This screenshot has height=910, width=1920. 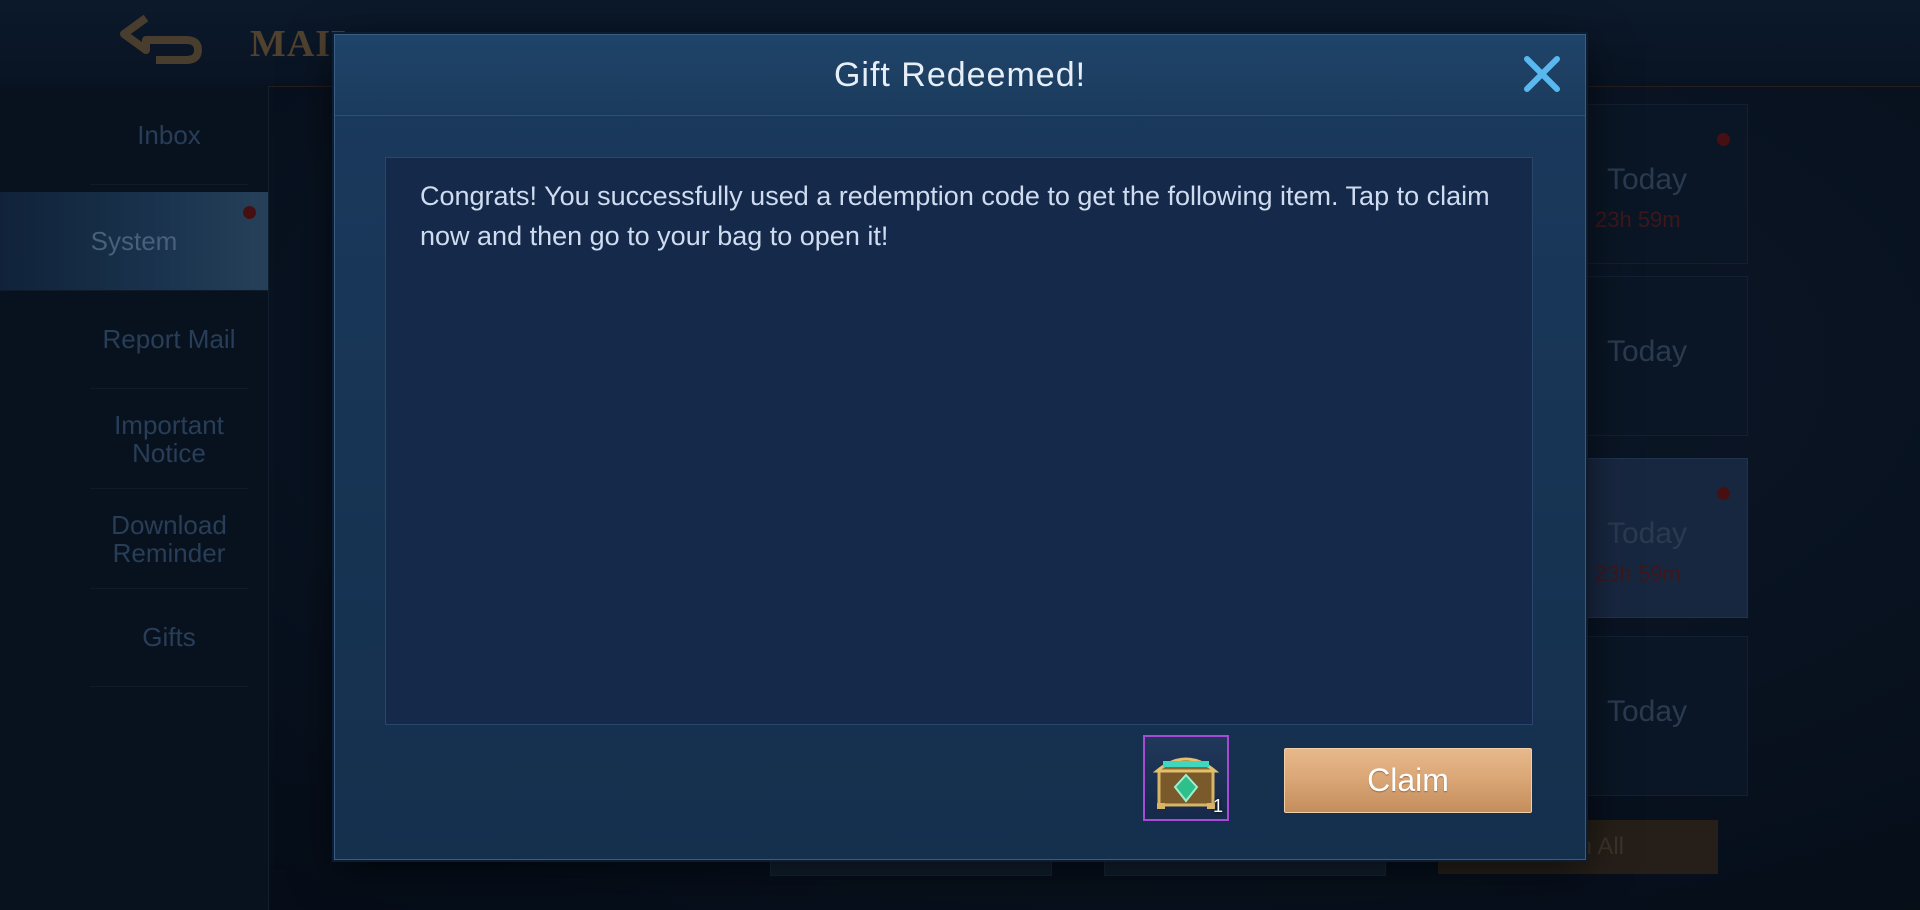 I want to click on close-button, so click(x=1542, y=74).